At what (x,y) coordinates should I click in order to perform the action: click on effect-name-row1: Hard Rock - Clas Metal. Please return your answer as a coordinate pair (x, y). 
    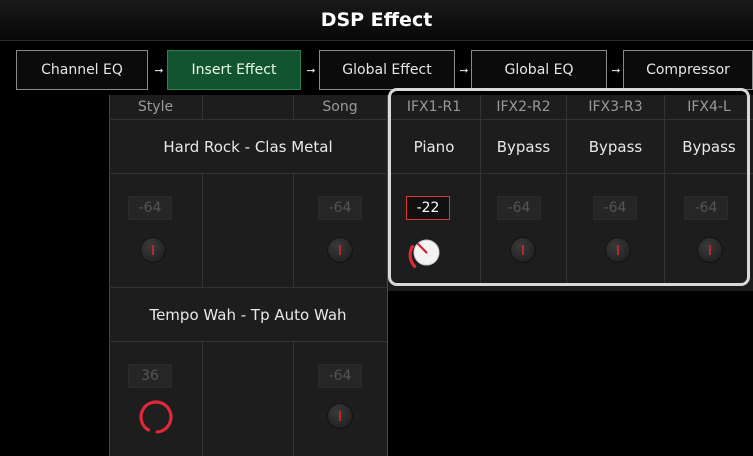
    Looking at the image, I should click on (248, 146).